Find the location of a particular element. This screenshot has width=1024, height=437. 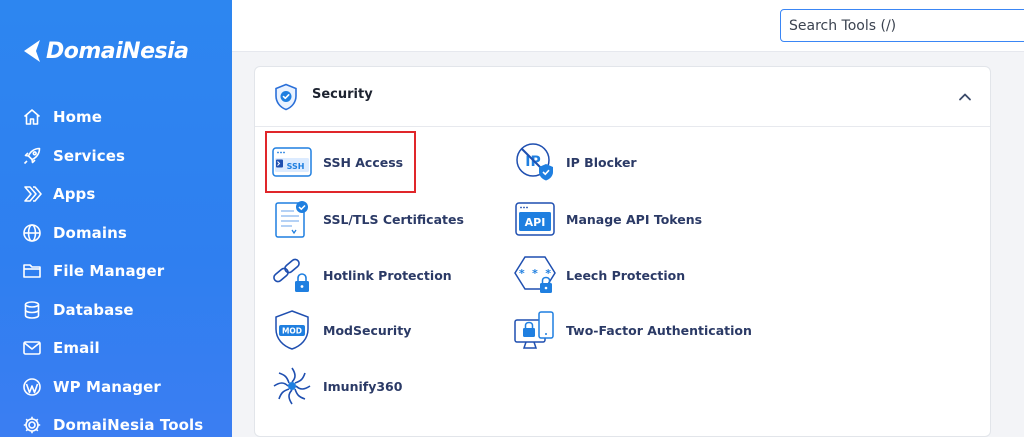

sidebar-item-label: Apps is located at coordinates (74, 194).